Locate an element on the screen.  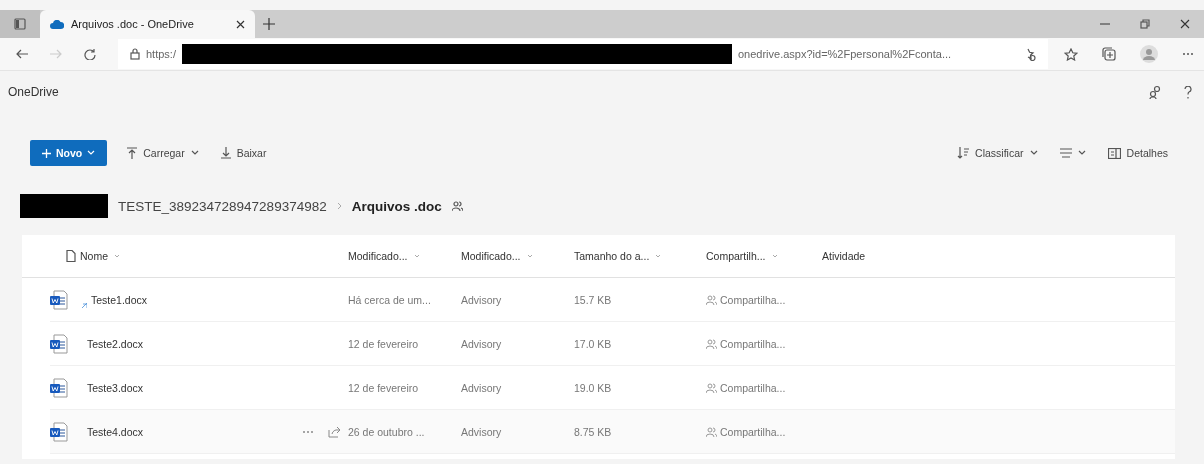
file-size: 15.7 KB is located at coordinates (593, 299).